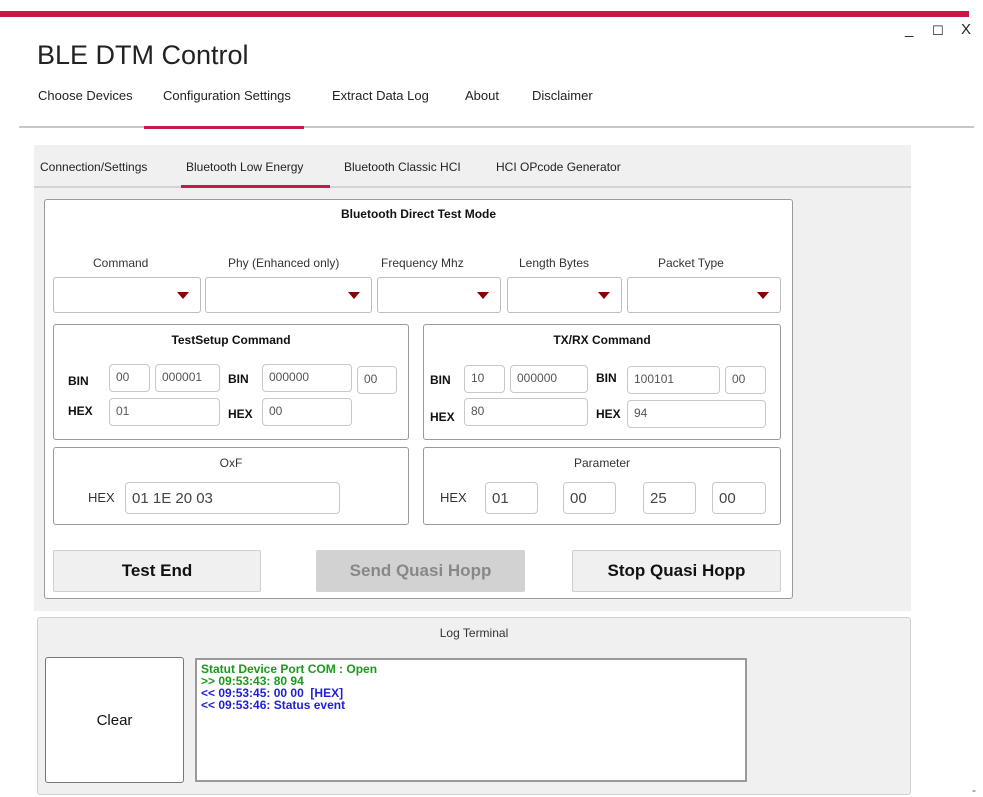  I want to click on txrx-hex2-label: HEX, so click(608, 414).